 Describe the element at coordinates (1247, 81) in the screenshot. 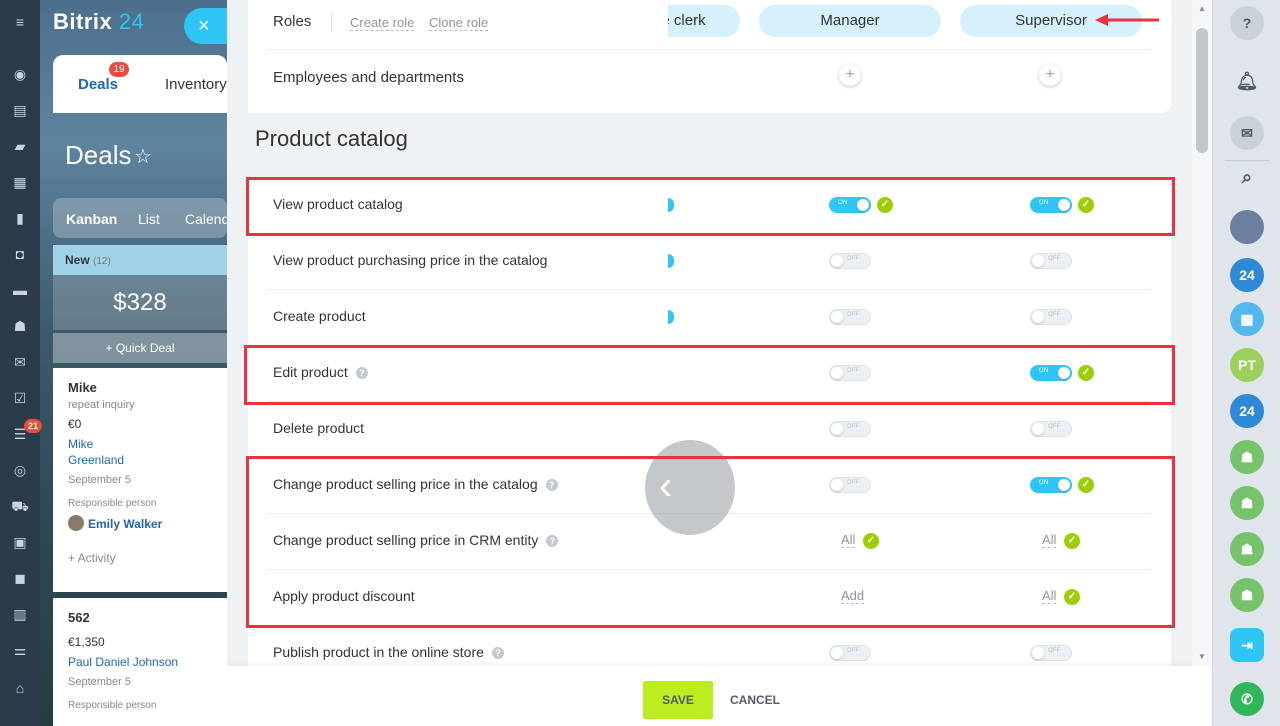

I see `notifications-bell-icon: 🔔︎` at that location.